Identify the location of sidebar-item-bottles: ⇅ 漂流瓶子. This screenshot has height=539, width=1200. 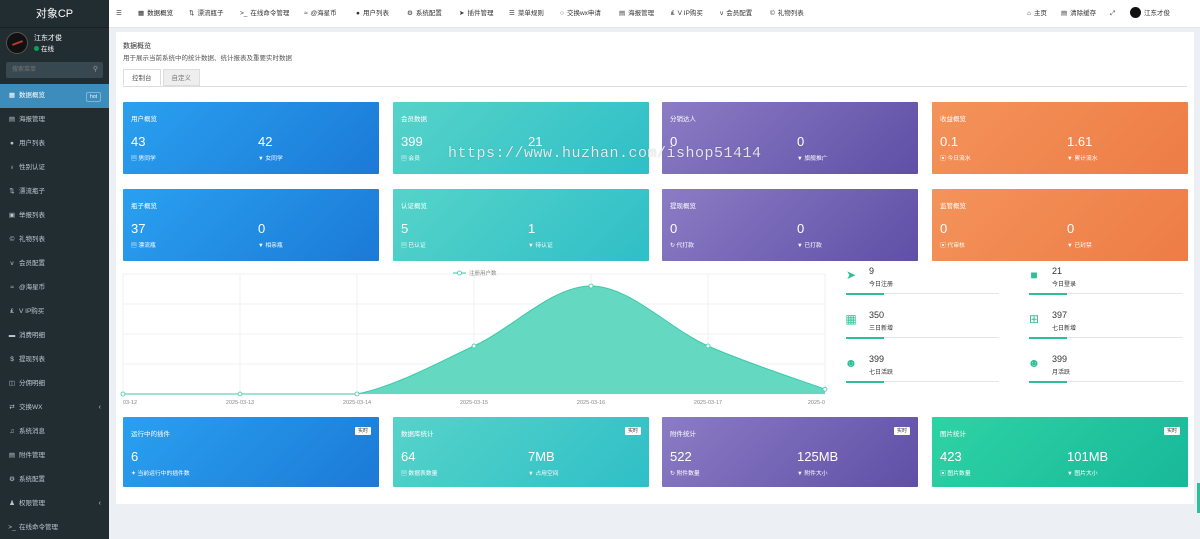
(54, 192).